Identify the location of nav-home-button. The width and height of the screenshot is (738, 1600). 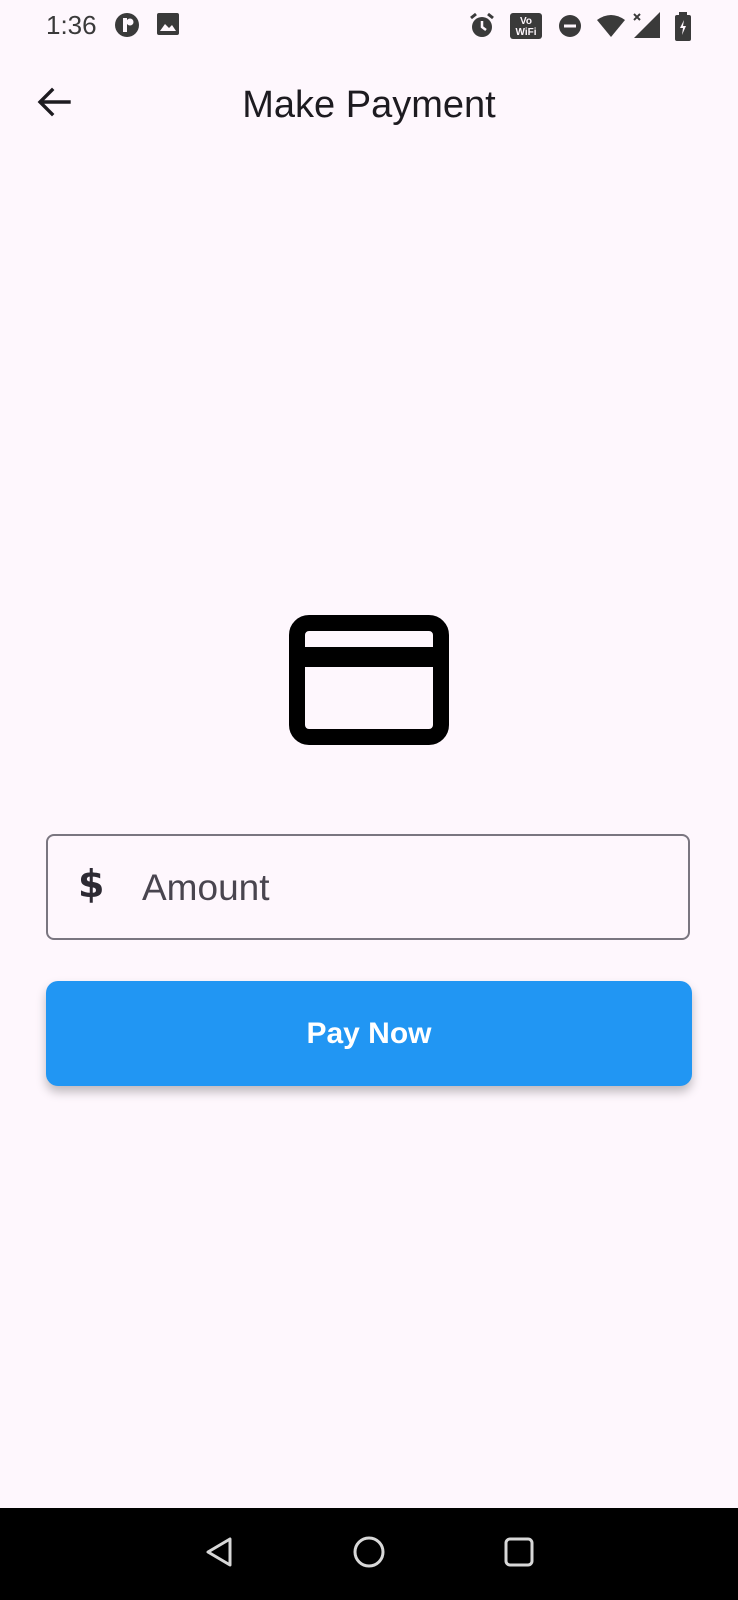
(369, 1554).